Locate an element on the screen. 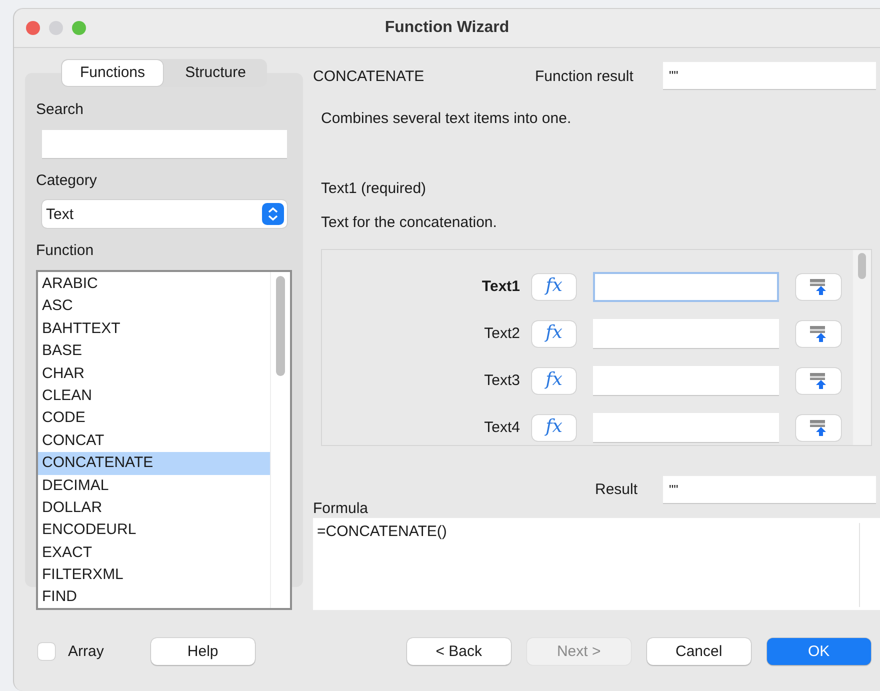 Image resolution: width=880 pixels, height=691 pixels. search-label: Search is located at coordinates (60, 110).